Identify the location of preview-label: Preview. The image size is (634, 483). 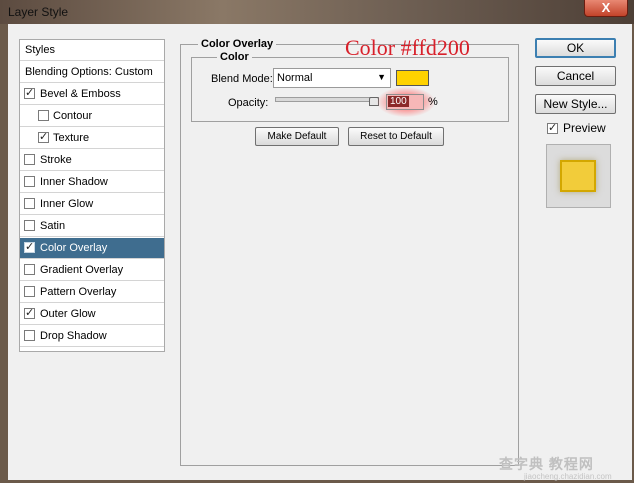
(584, 128).